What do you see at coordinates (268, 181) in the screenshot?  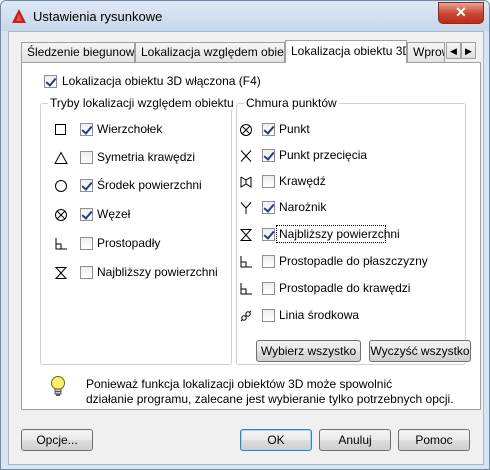 I see `pc-edge-checkbox` at bounding box center [268, 181].